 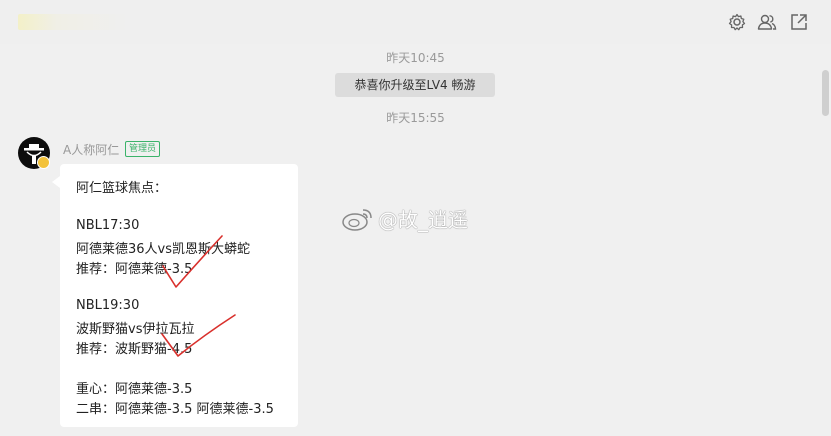 What do you see at coordinates (108, 305) in the screenshot?
I see `message-line: NBL19:30` at bounding box center [108, 305].